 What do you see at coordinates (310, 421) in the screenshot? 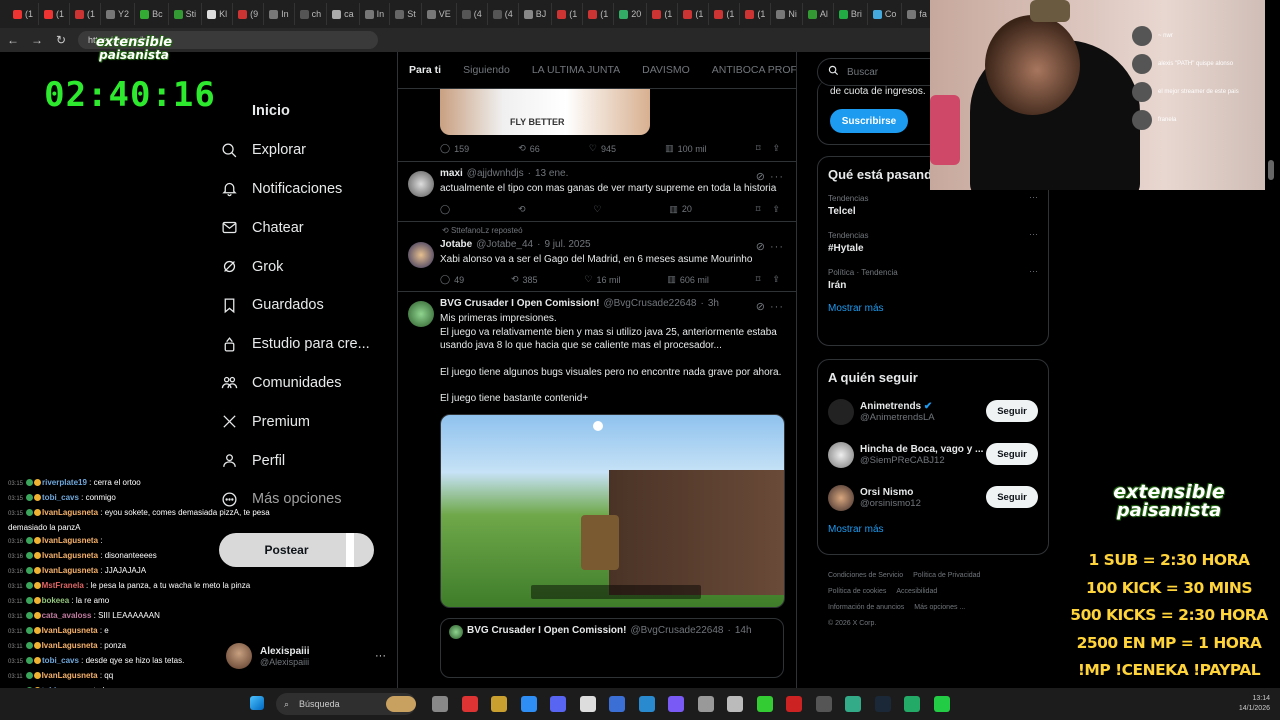
I see `sidebar-item-premium: Premium` at bounding box center [310, 421].